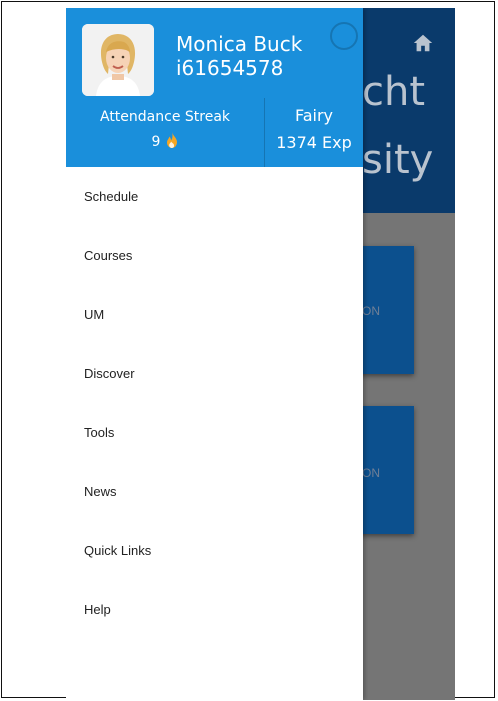  Describe the element at coordinates (398, 160) in the screenshot. I see `app-title-line2: sity` at that location.